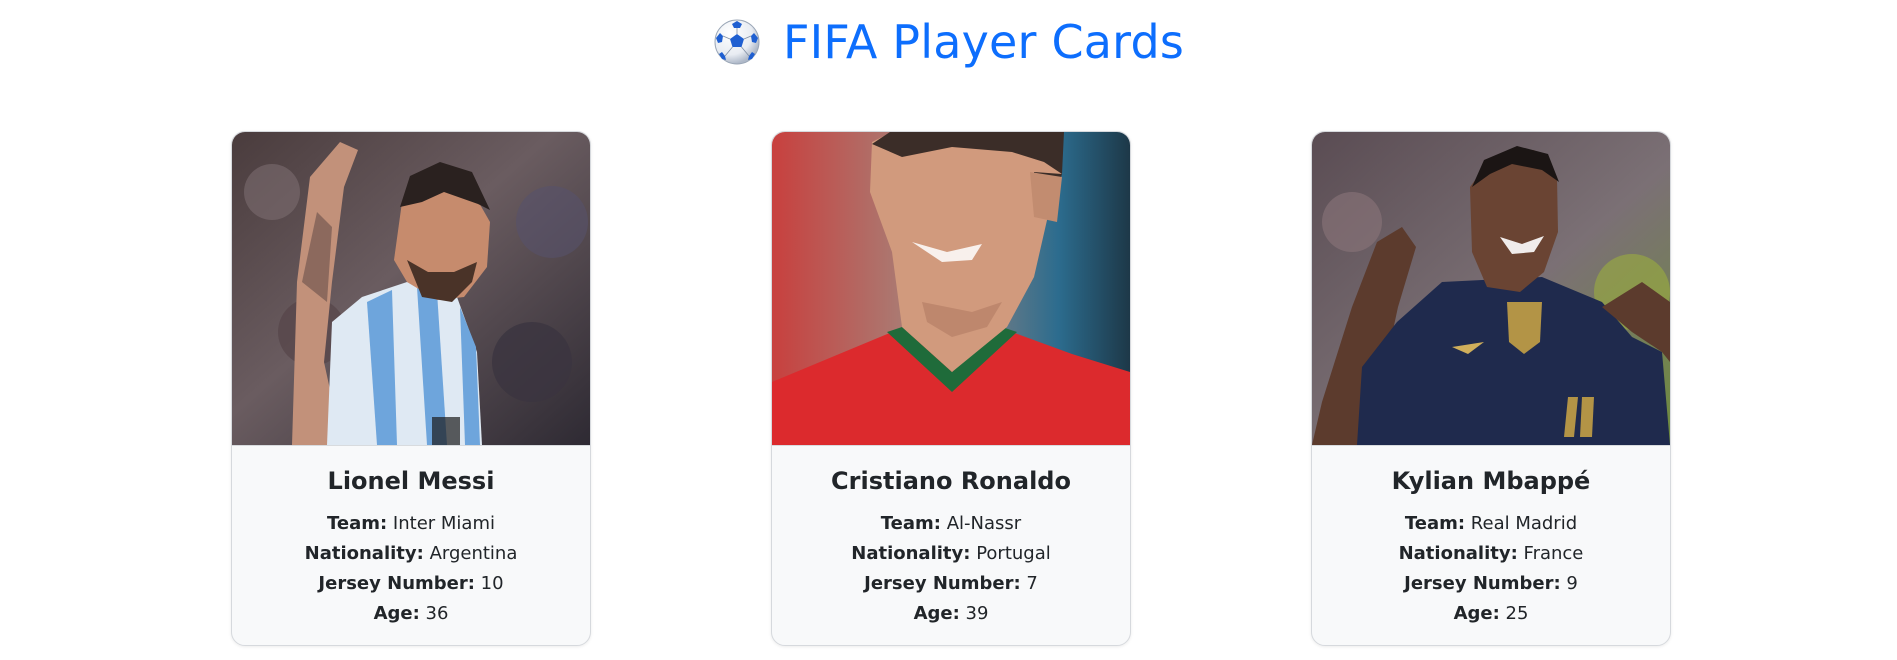 This screenshot has height=660, width=1897. I want to click on jersey-value: 10, so click(492, 583).